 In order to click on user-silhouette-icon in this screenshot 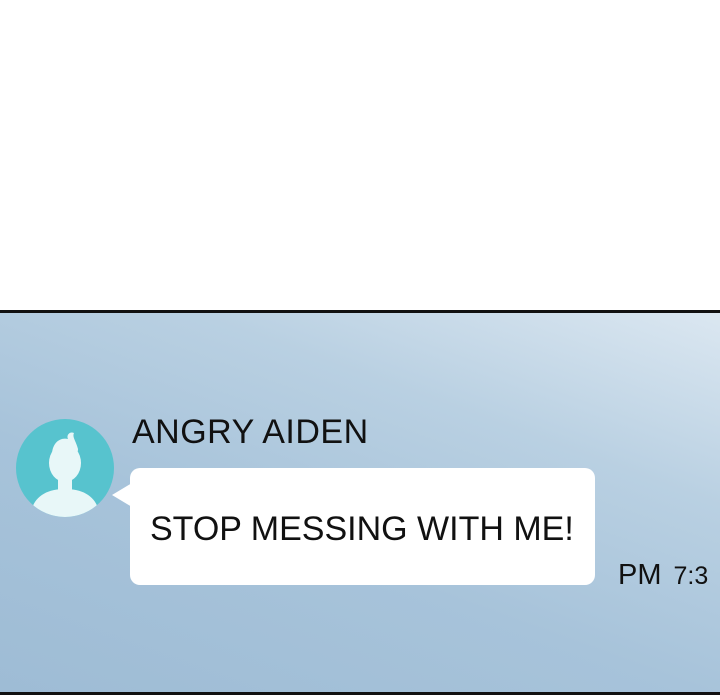, I will do `click(65, 474)`.